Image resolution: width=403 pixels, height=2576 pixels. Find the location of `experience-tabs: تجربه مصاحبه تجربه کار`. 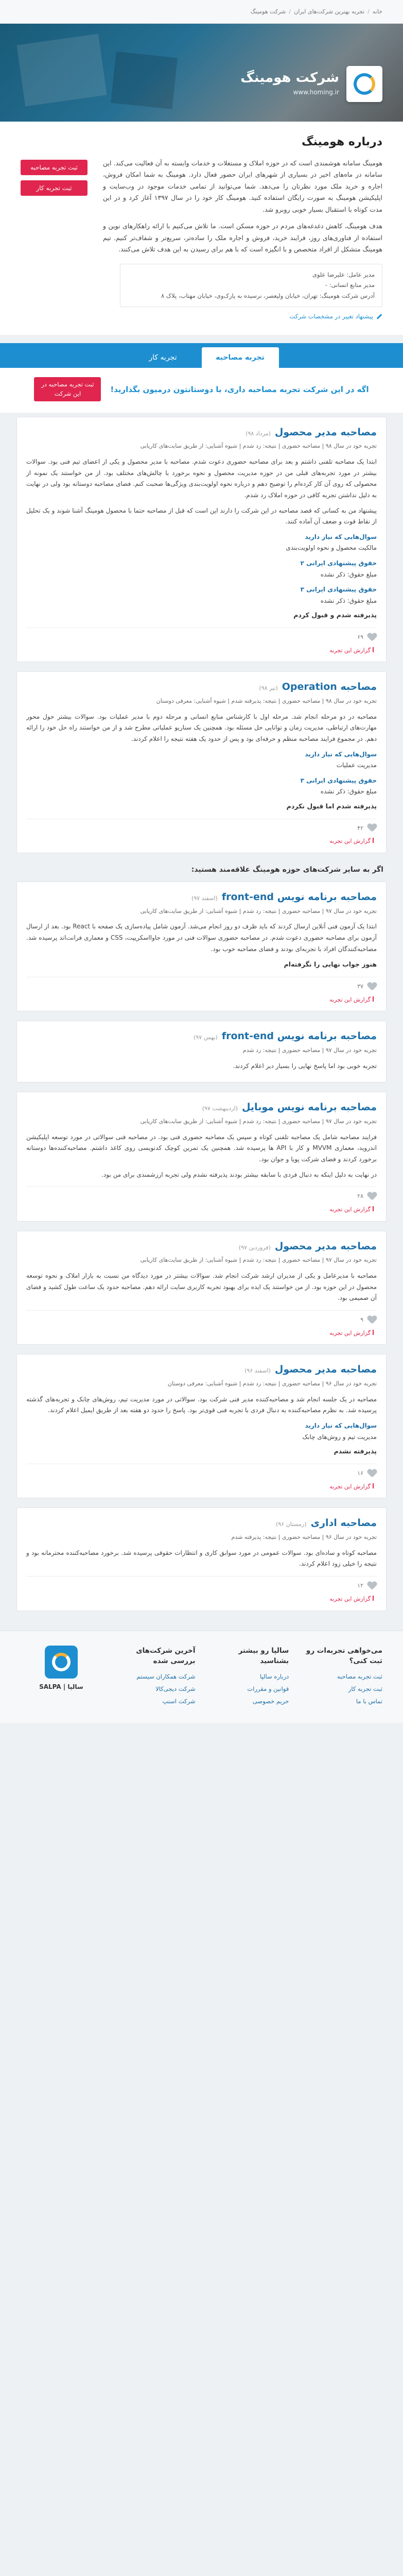

experience-tabs: تجربه مصاحبه تجربه کار is located at coordinates (202, 355).